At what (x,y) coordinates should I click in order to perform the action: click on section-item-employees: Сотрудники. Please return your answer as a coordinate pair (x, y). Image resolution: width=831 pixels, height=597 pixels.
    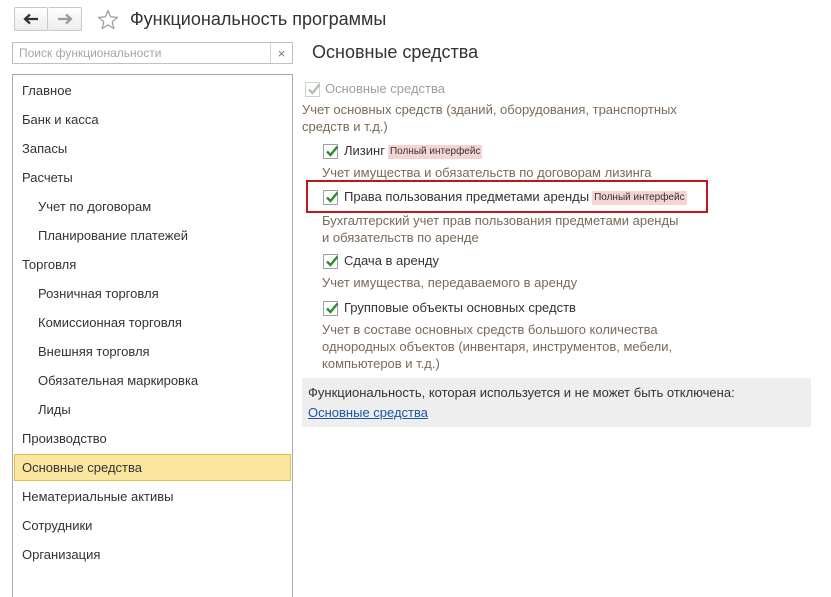
    Looking at the image, I should click on (152, 525).